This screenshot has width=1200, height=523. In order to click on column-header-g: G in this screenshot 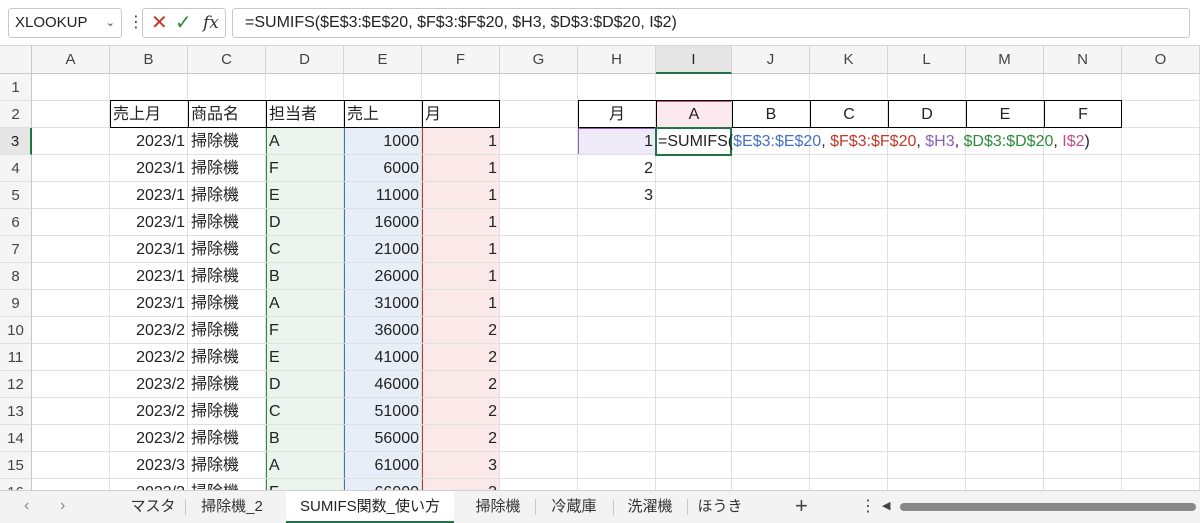, I will do `click(539, 60)`.